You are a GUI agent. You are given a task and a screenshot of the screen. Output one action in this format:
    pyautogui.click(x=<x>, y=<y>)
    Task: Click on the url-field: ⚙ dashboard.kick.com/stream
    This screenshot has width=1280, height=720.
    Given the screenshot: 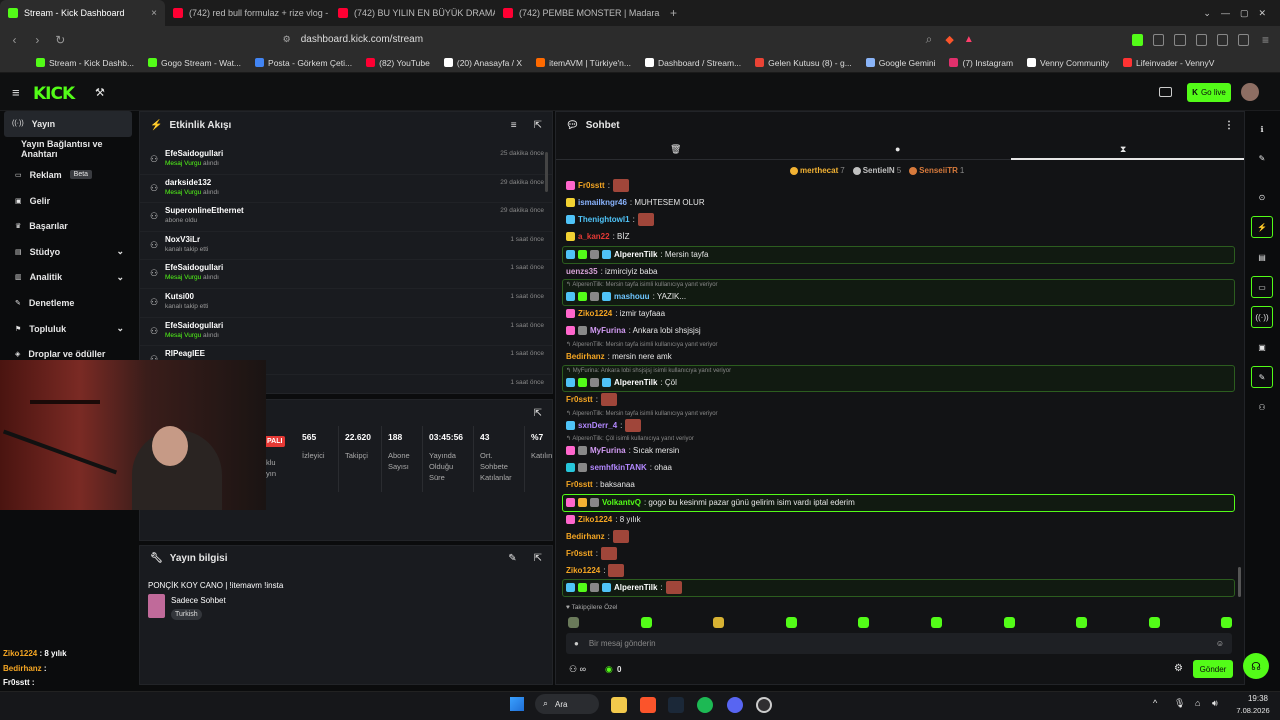 What is the action you would take?
    pyautogui.click(x=595, y=40)
    